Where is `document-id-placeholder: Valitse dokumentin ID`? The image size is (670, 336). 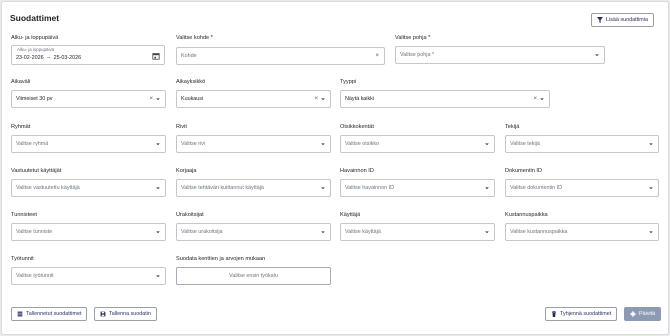 document-id-placeholder: Valitse dokumentin ID is located at coordinates (536, 188).